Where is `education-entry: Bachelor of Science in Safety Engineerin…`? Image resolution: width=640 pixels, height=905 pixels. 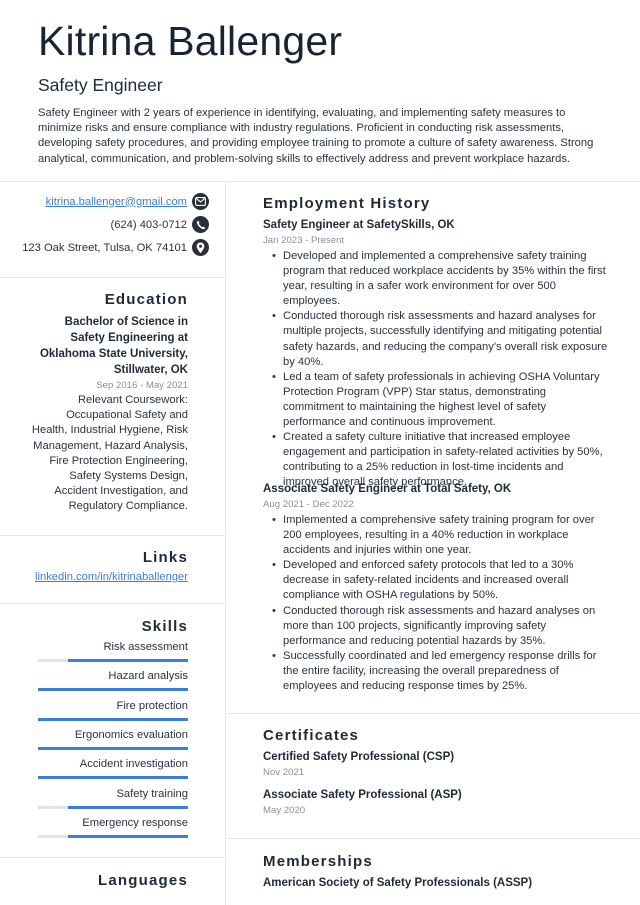 education-entry: Bachelor of Science in Safety Engineerin… is located at coordinates (108, 414).